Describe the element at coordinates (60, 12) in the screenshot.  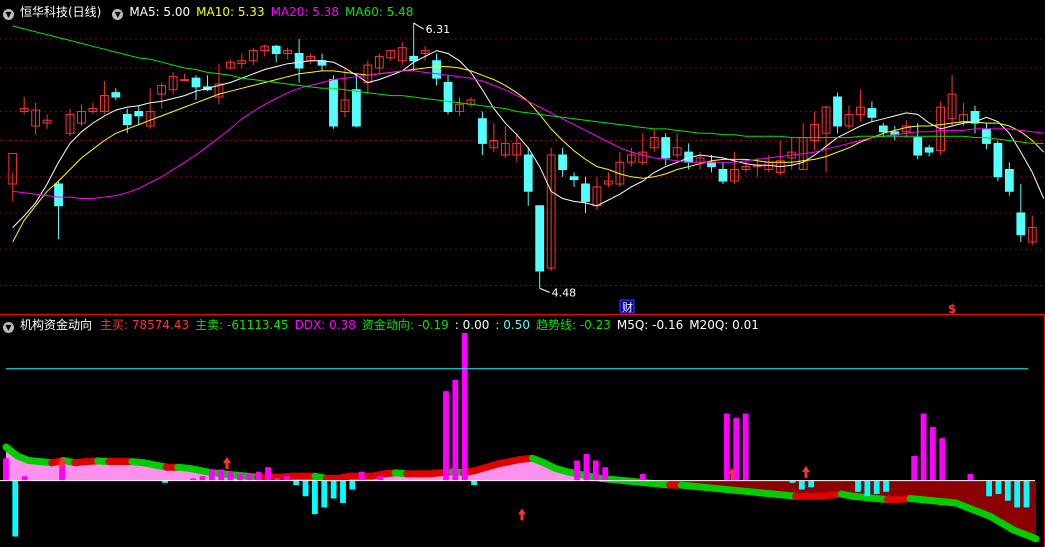
I see `stock-title: 恒华科技(日线)` at that location.